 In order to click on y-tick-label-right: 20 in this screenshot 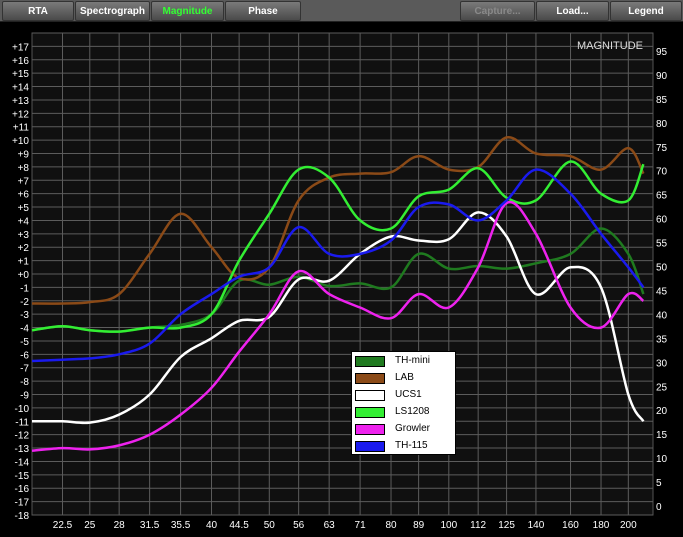, I will do `click(662, 411)`.